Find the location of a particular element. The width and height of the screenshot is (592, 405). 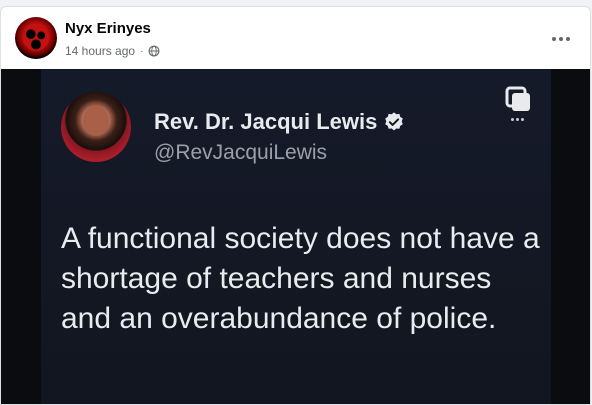

author-name: Nyx Erinyes is located at coordinates (108, 28).